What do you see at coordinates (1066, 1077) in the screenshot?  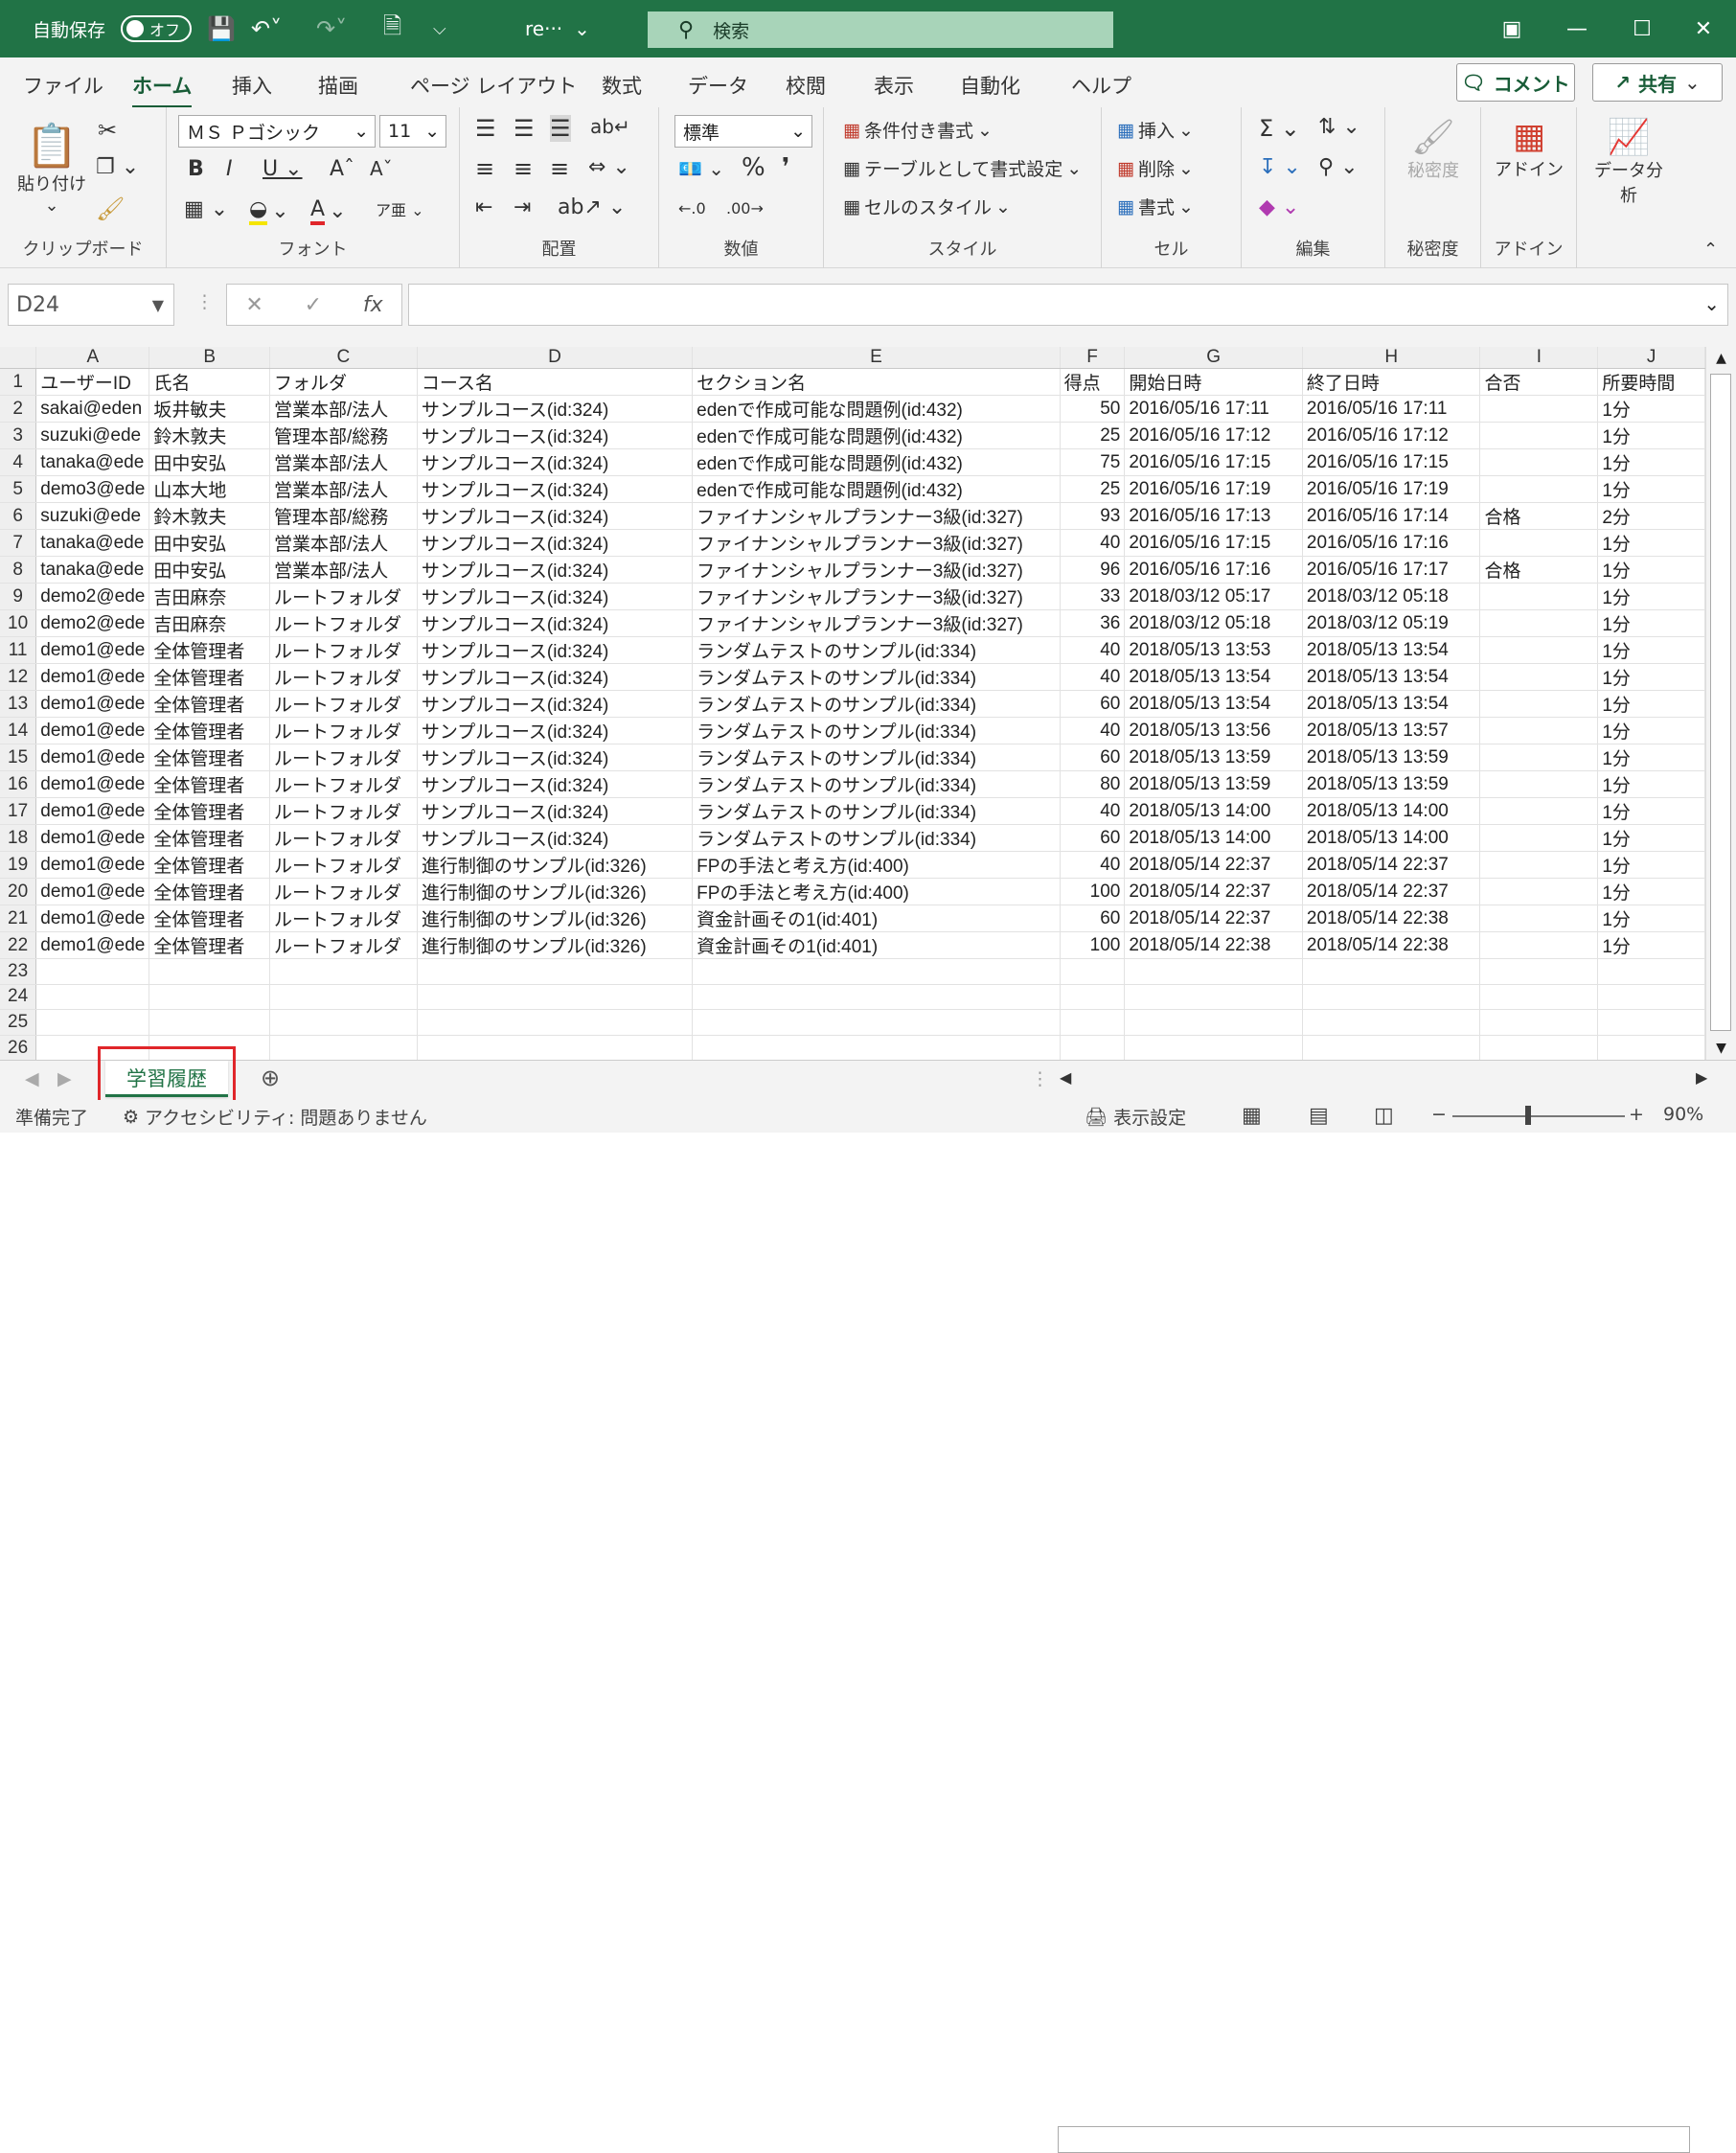 I see `scroll-left-icon: ◀` at bounding box center [1066, 1077].